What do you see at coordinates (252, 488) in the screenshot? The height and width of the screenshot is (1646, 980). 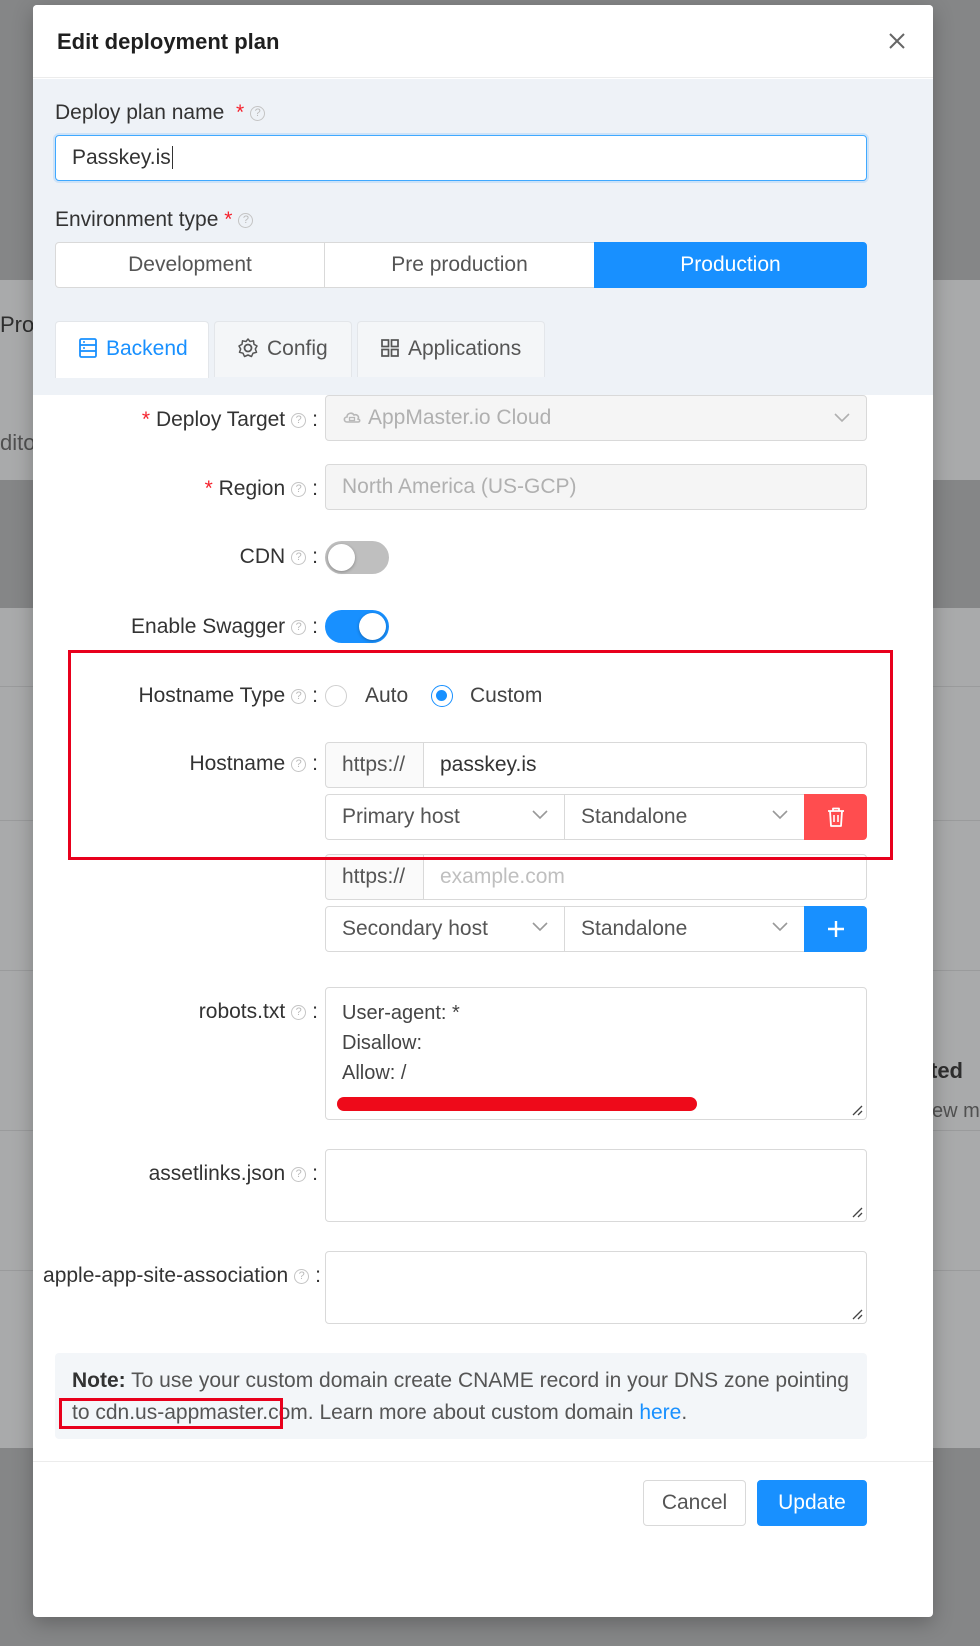 I see `region-label-text: Region` at bounding box center [252, 488].